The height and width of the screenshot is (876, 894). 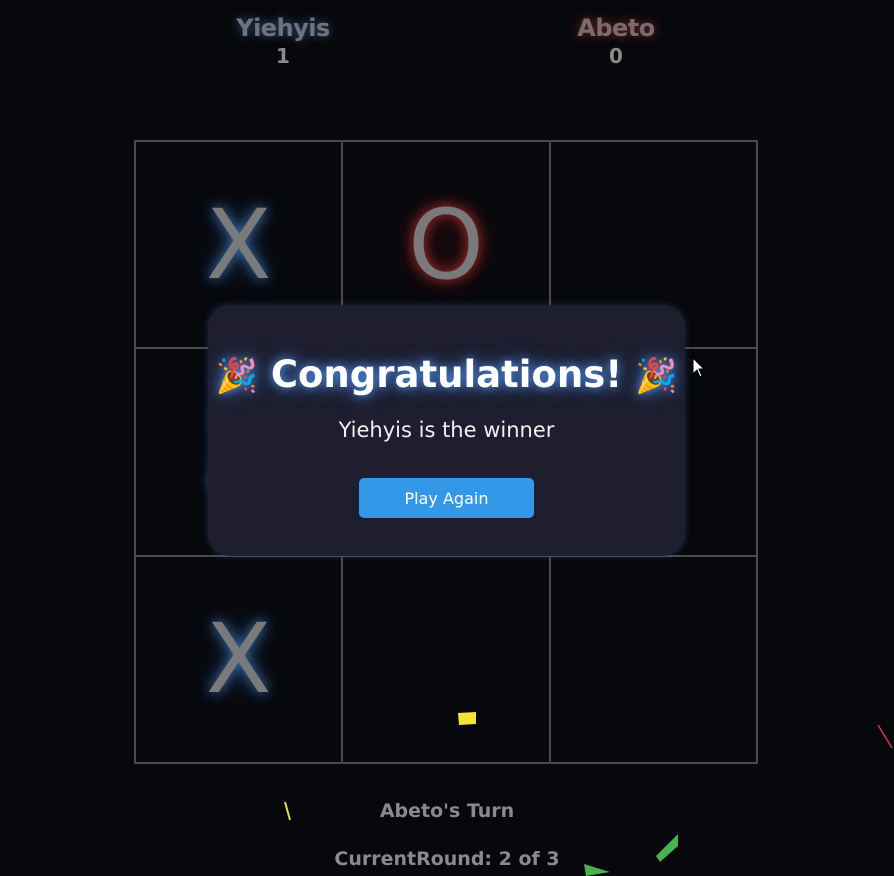 I want to click on modal-title-row: 🎉 Congratulations! 🎉, so click(x=446, y=374).